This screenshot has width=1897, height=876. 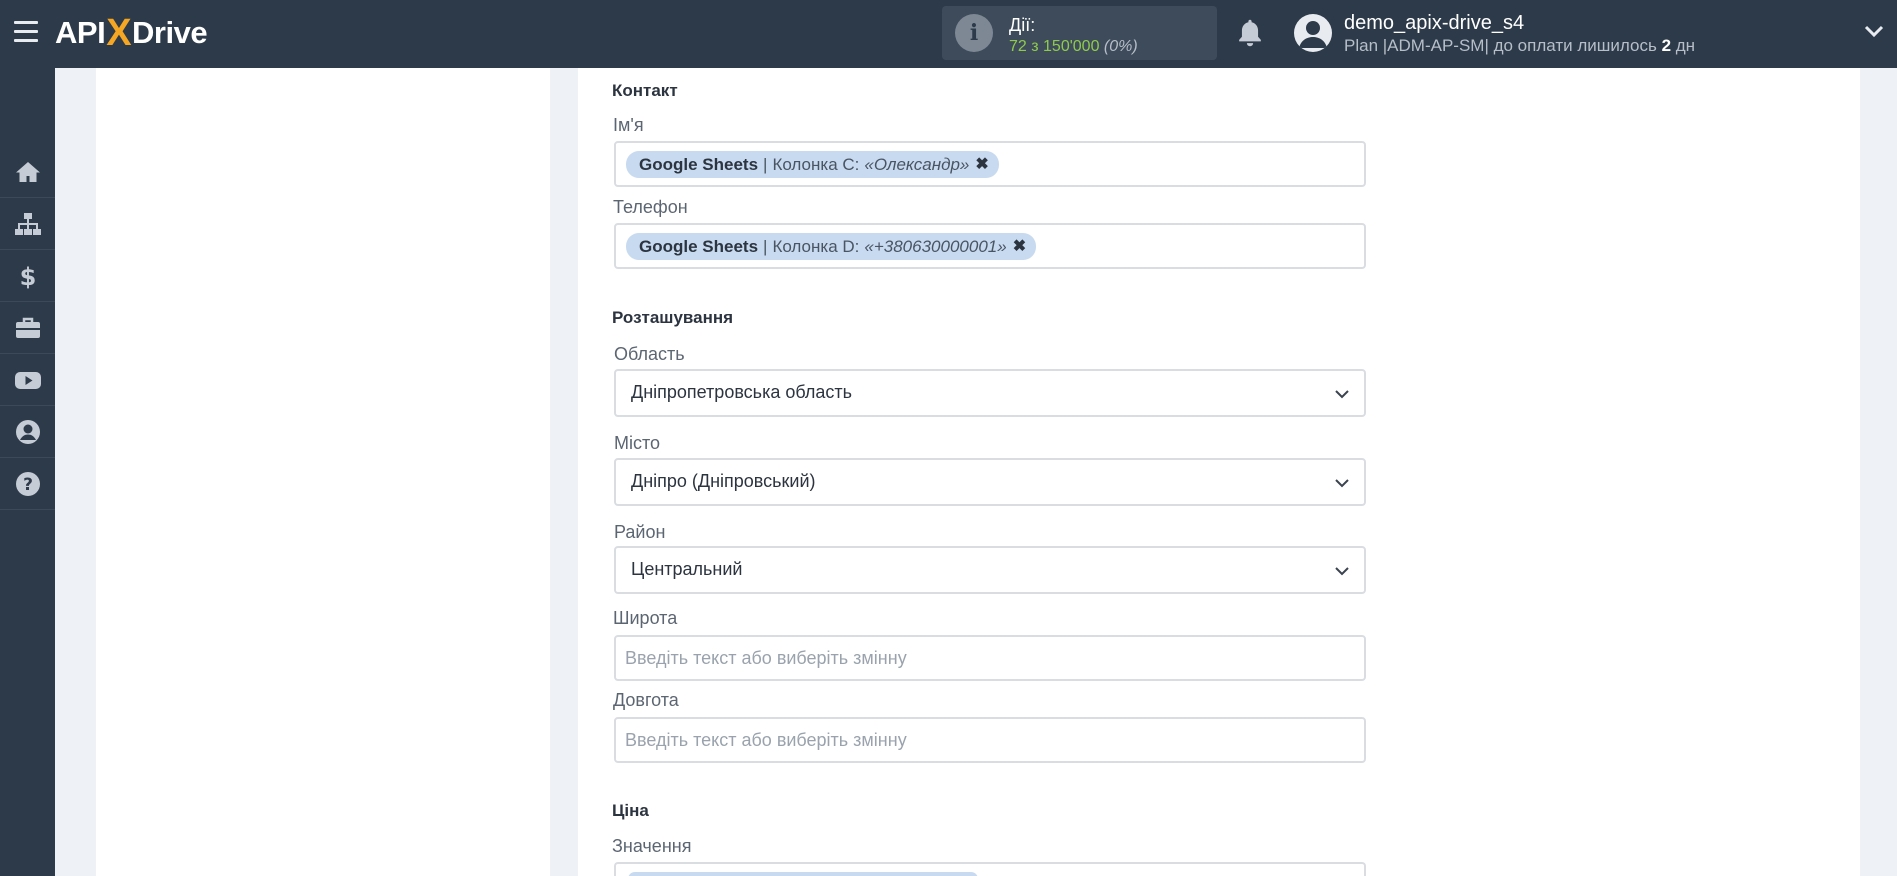 I want to click on user-circle-icon, so click(x=27, y=431).